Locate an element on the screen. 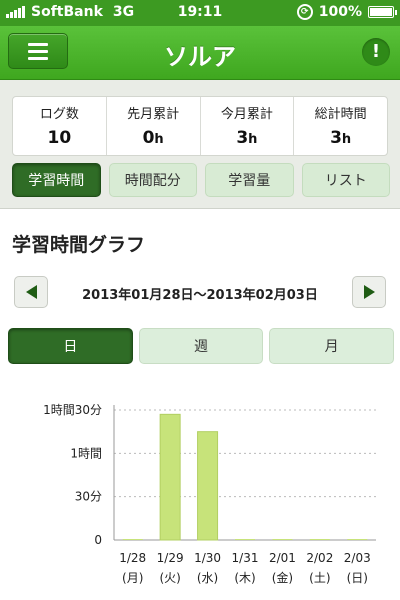  status-right: ⟳ 100% is located at coordinates (346, 12).